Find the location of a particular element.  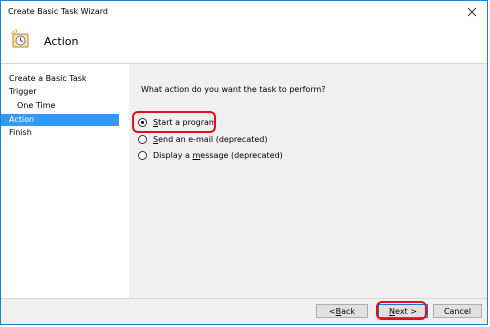

step-action: Action is located at coordinates (60, 120).